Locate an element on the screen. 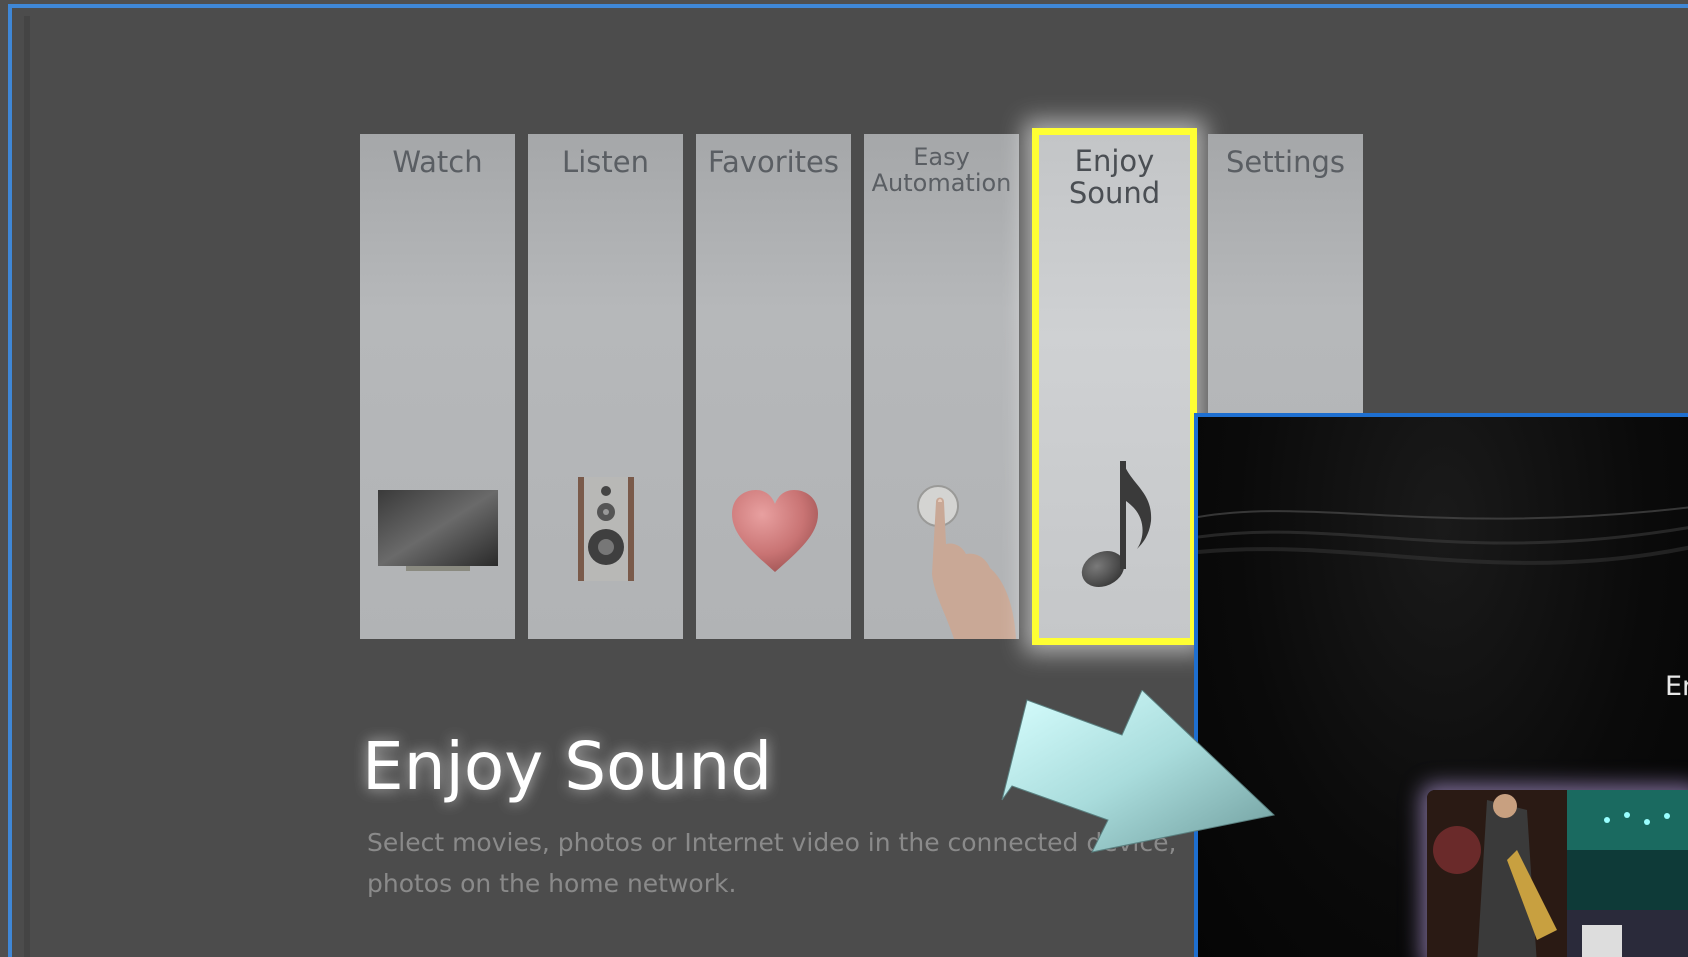 The height and width of the screenshot is (957, 1688). speaker-icon is located at coordinates (606, 529).